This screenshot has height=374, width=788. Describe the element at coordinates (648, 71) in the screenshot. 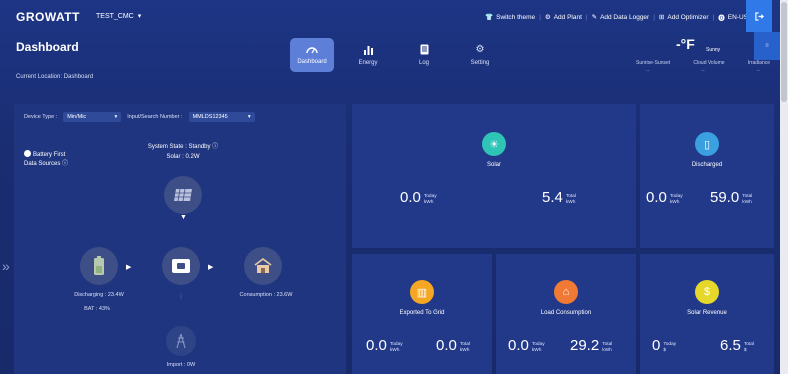

I see `sunrise-sunset-value: --` at that location.